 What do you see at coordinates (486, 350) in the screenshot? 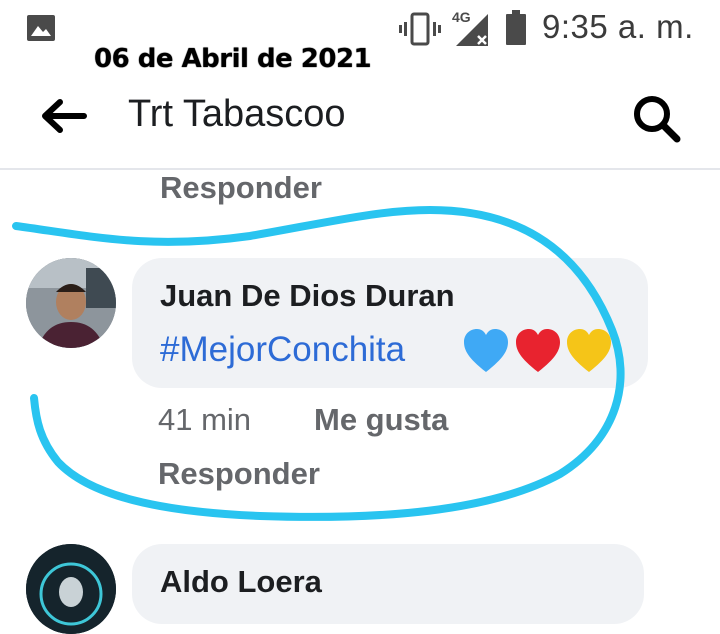
I see `blue-heart-icon` at bounding box center [486, 350].